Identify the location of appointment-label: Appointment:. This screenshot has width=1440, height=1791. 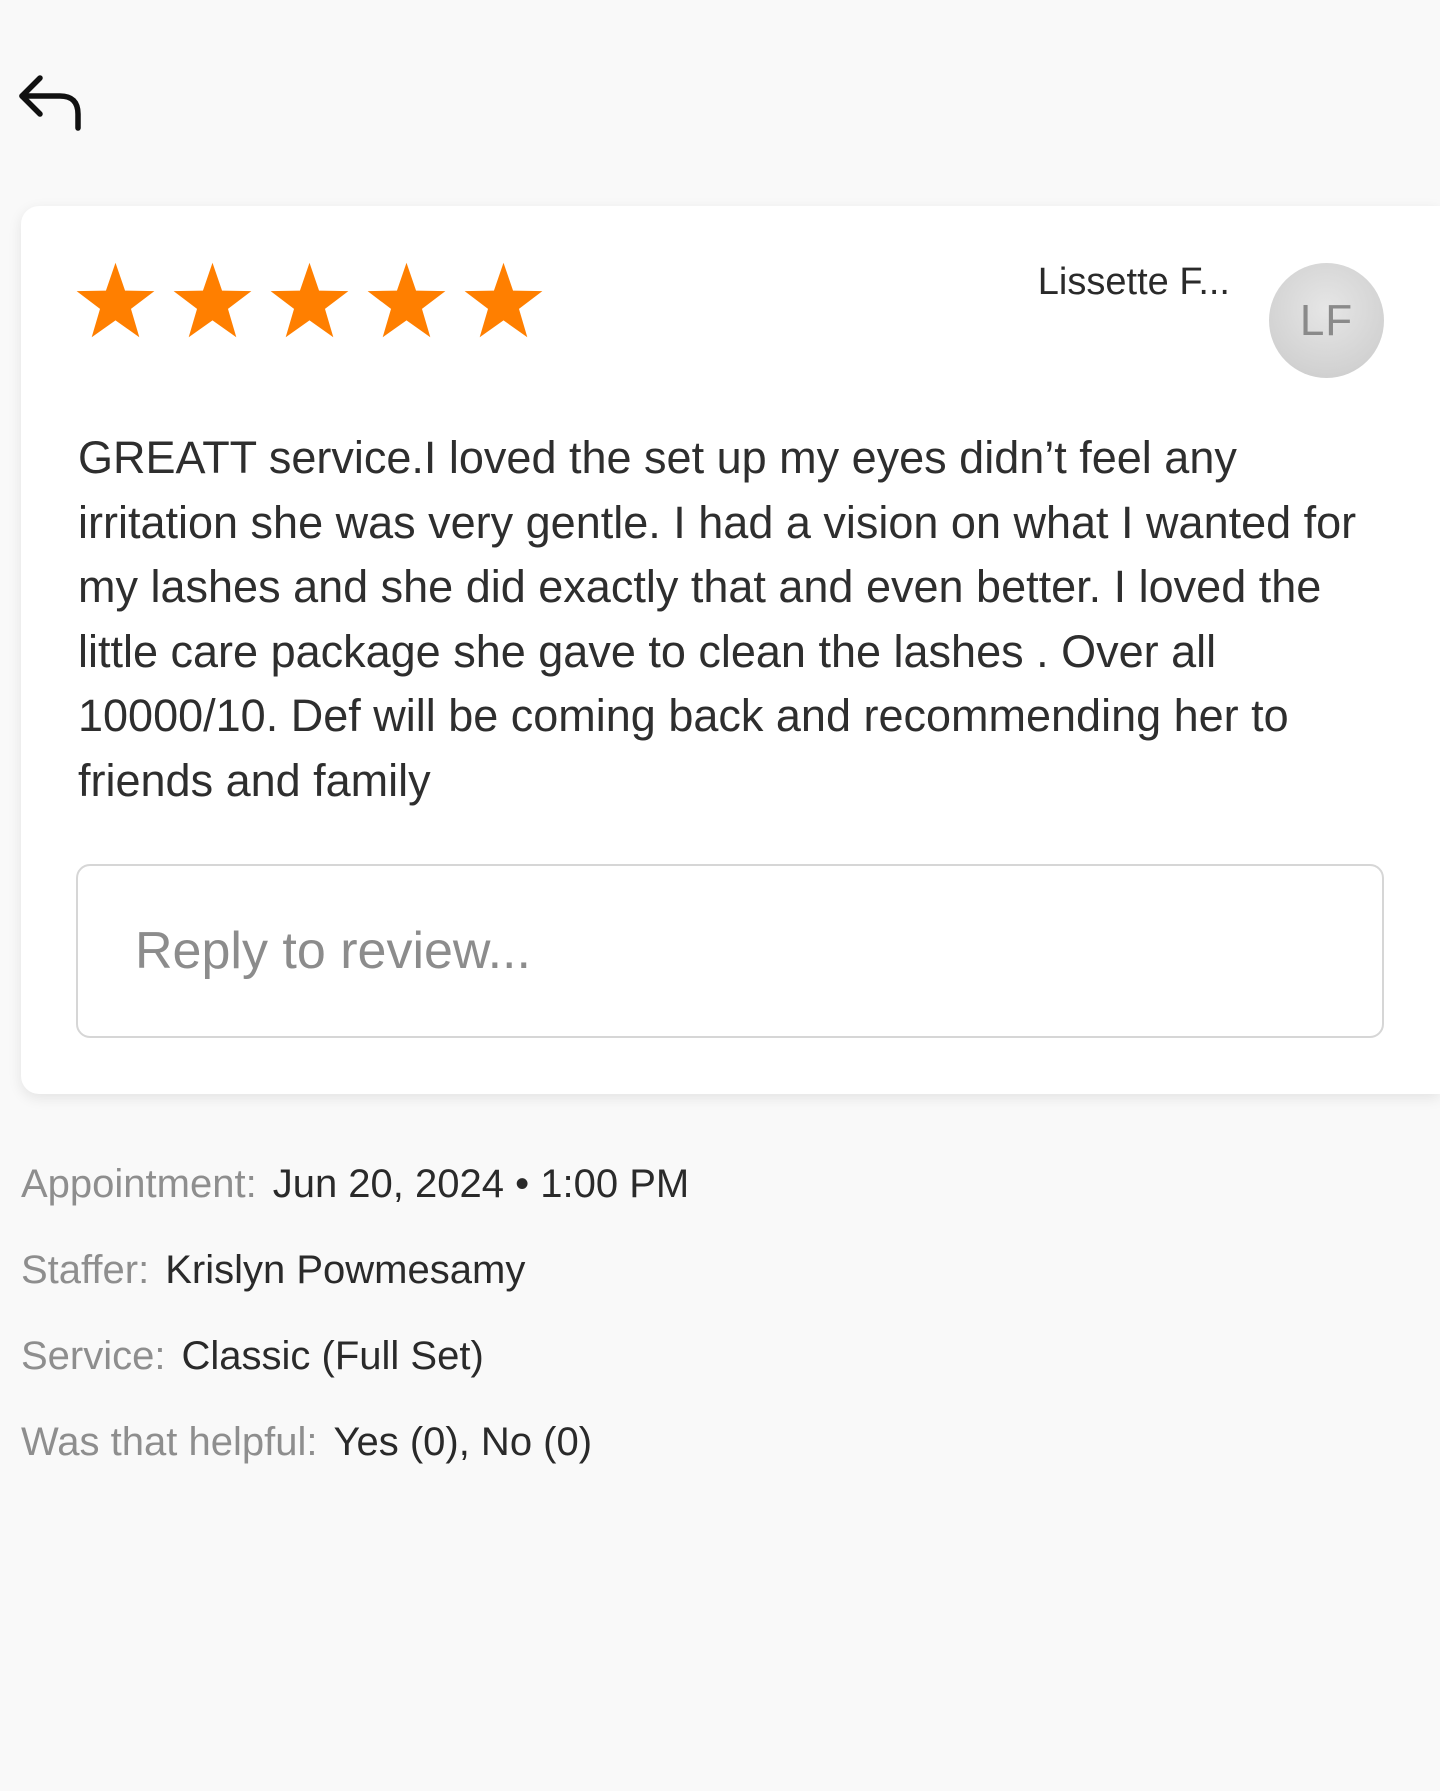
(139, 1184).